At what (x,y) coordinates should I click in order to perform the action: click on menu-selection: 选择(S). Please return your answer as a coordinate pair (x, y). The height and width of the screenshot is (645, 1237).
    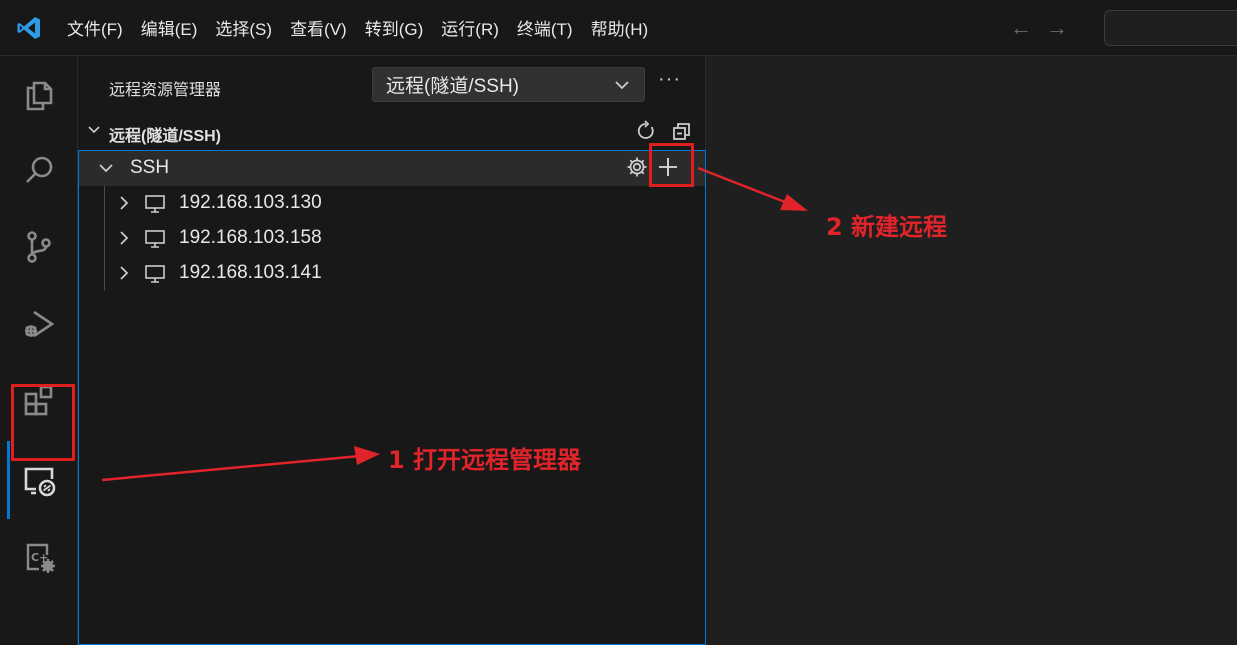
    Looking at the image, I should click on (243, 28).